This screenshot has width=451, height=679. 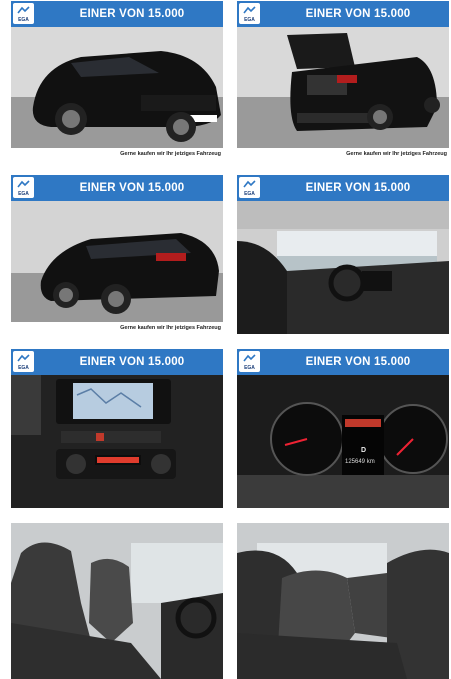 I want to click on front-seats-photo, so click(x=117, y=601).